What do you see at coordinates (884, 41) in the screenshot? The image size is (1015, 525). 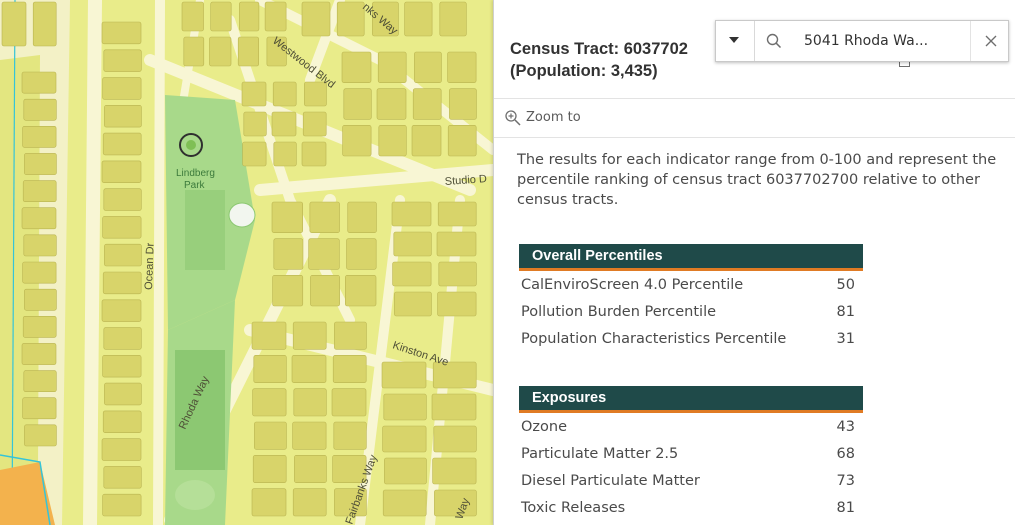 I see `search-input` at bounding box center [884, 41].